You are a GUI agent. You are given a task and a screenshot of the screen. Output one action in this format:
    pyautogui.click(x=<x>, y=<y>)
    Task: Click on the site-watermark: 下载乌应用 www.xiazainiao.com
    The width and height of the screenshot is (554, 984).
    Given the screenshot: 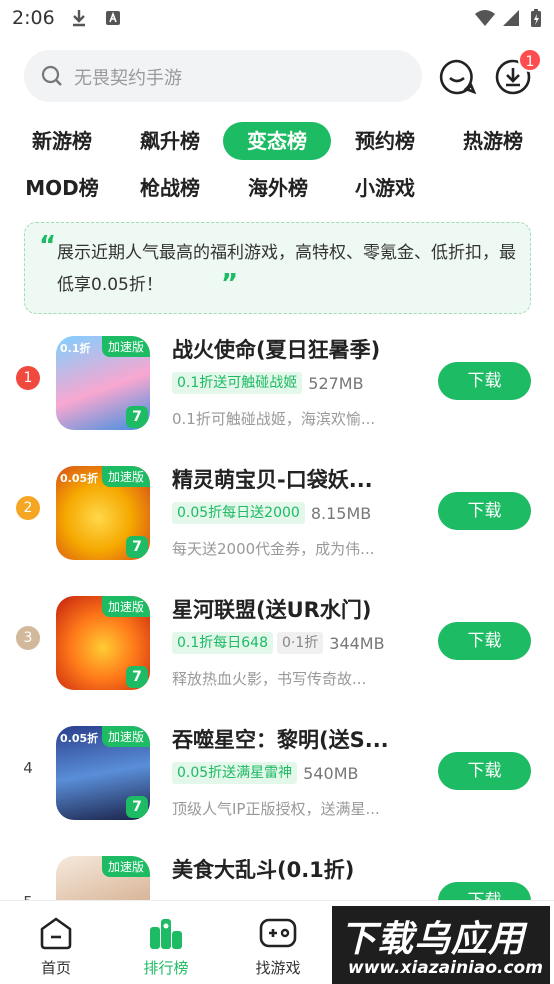 What is the action you would take?
    pyautogui.click(x=441, y=945)
    